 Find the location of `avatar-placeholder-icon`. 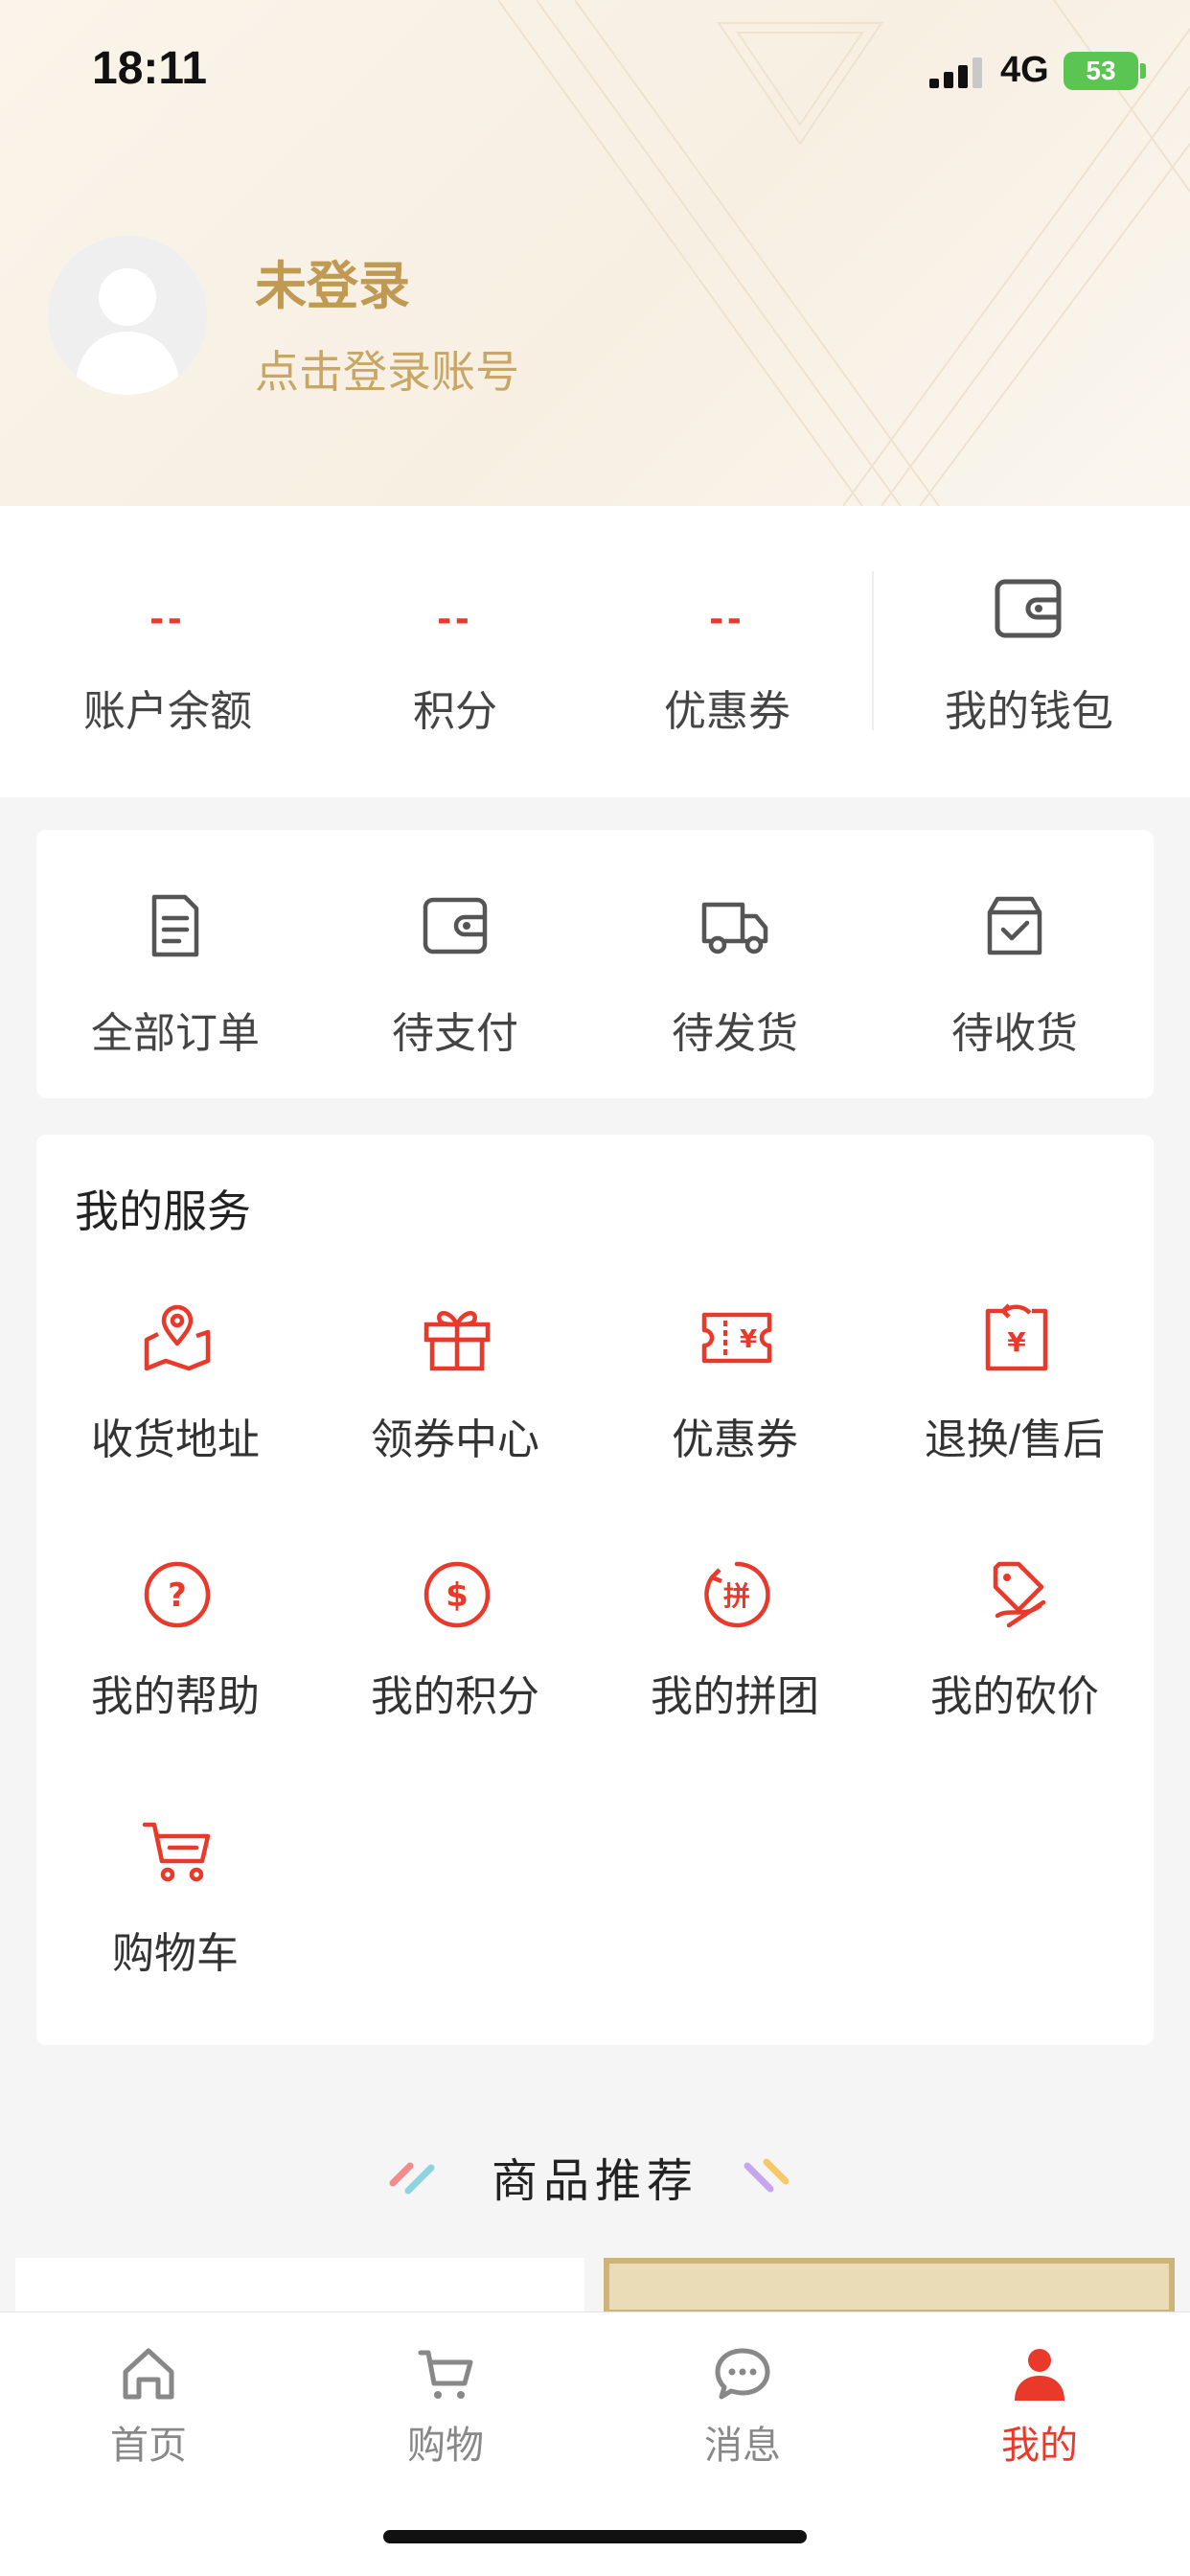

avatar-placeholder-icon is located at coordinates (128, 331).